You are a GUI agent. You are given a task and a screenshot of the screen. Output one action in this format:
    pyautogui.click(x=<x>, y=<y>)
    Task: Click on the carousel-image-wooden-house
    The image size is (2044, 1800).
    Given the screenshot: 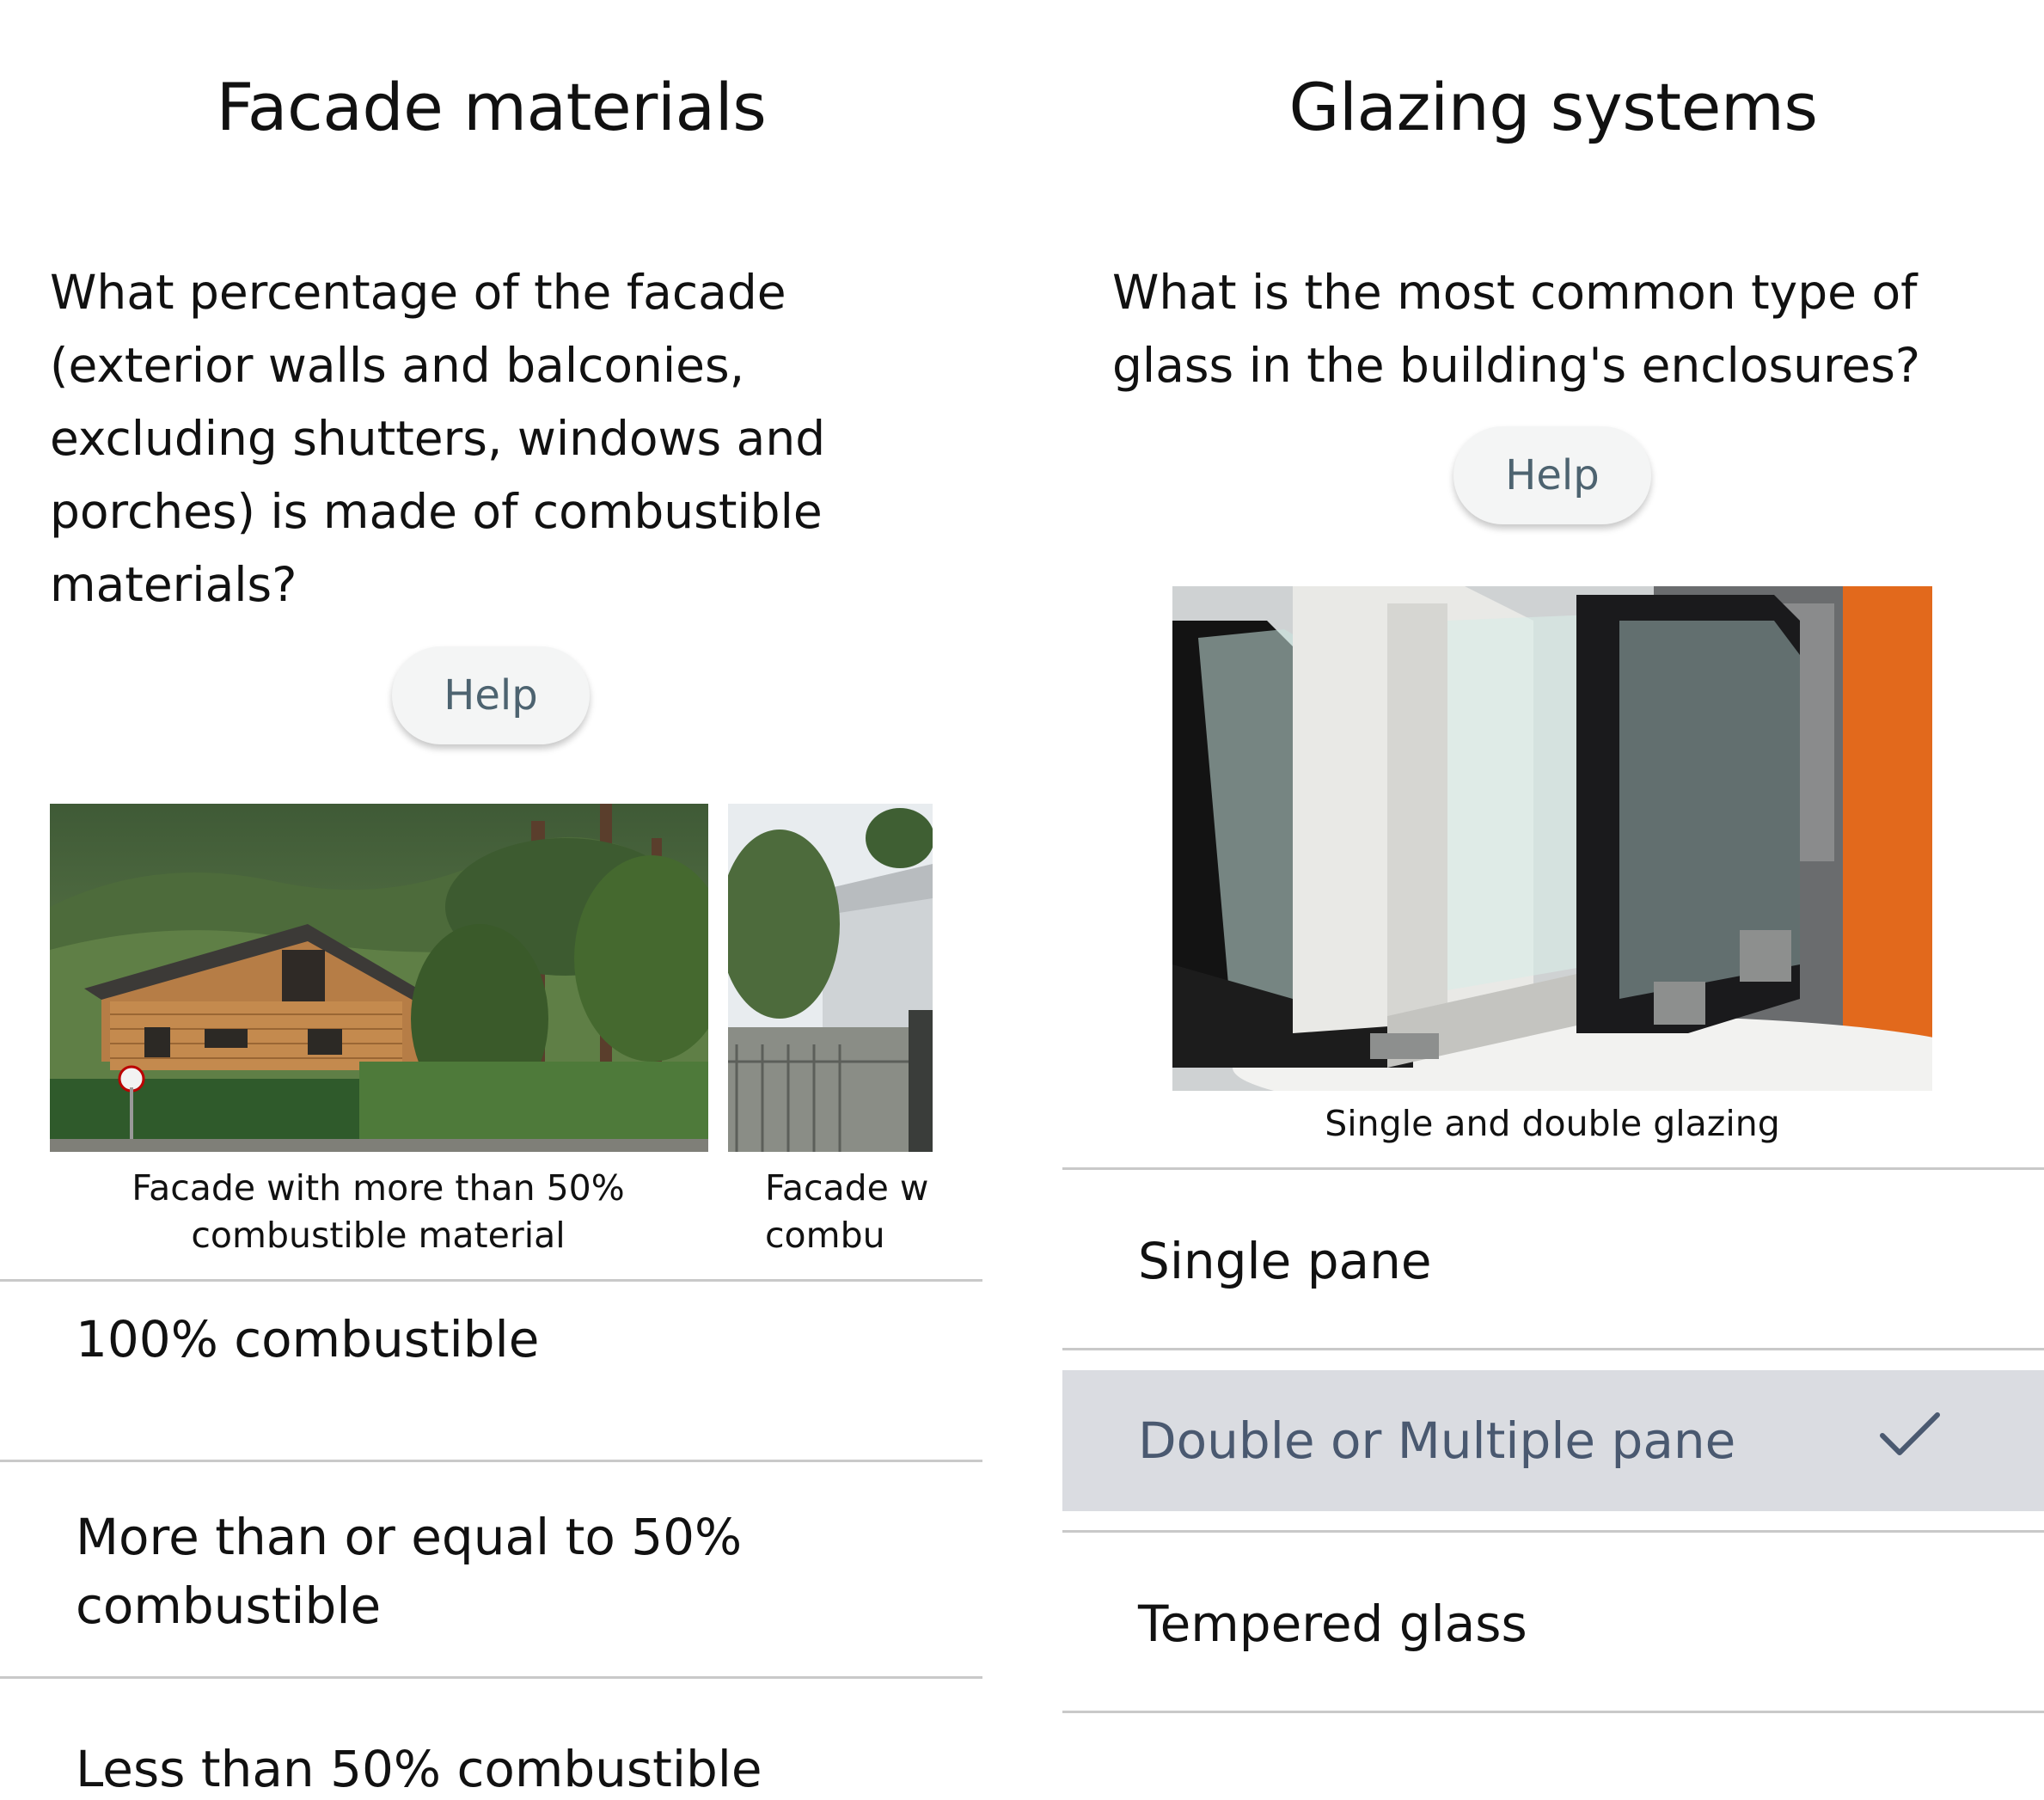 What is the action you would take?
    pyautogui.click(x=379, y=978)
    